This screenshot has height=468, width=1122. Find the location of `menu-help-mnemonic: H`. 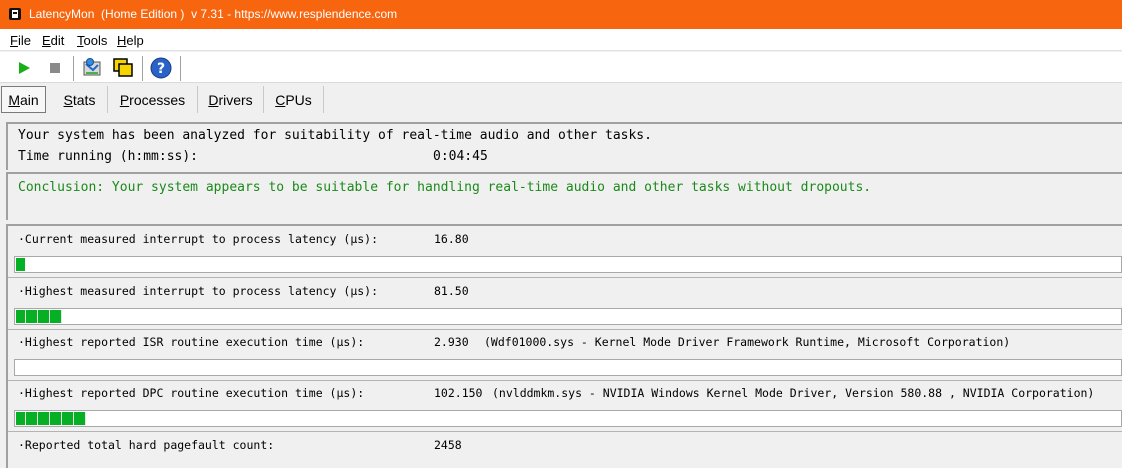

menu-help-mnemonic: H is located at coordinates (122, 40).